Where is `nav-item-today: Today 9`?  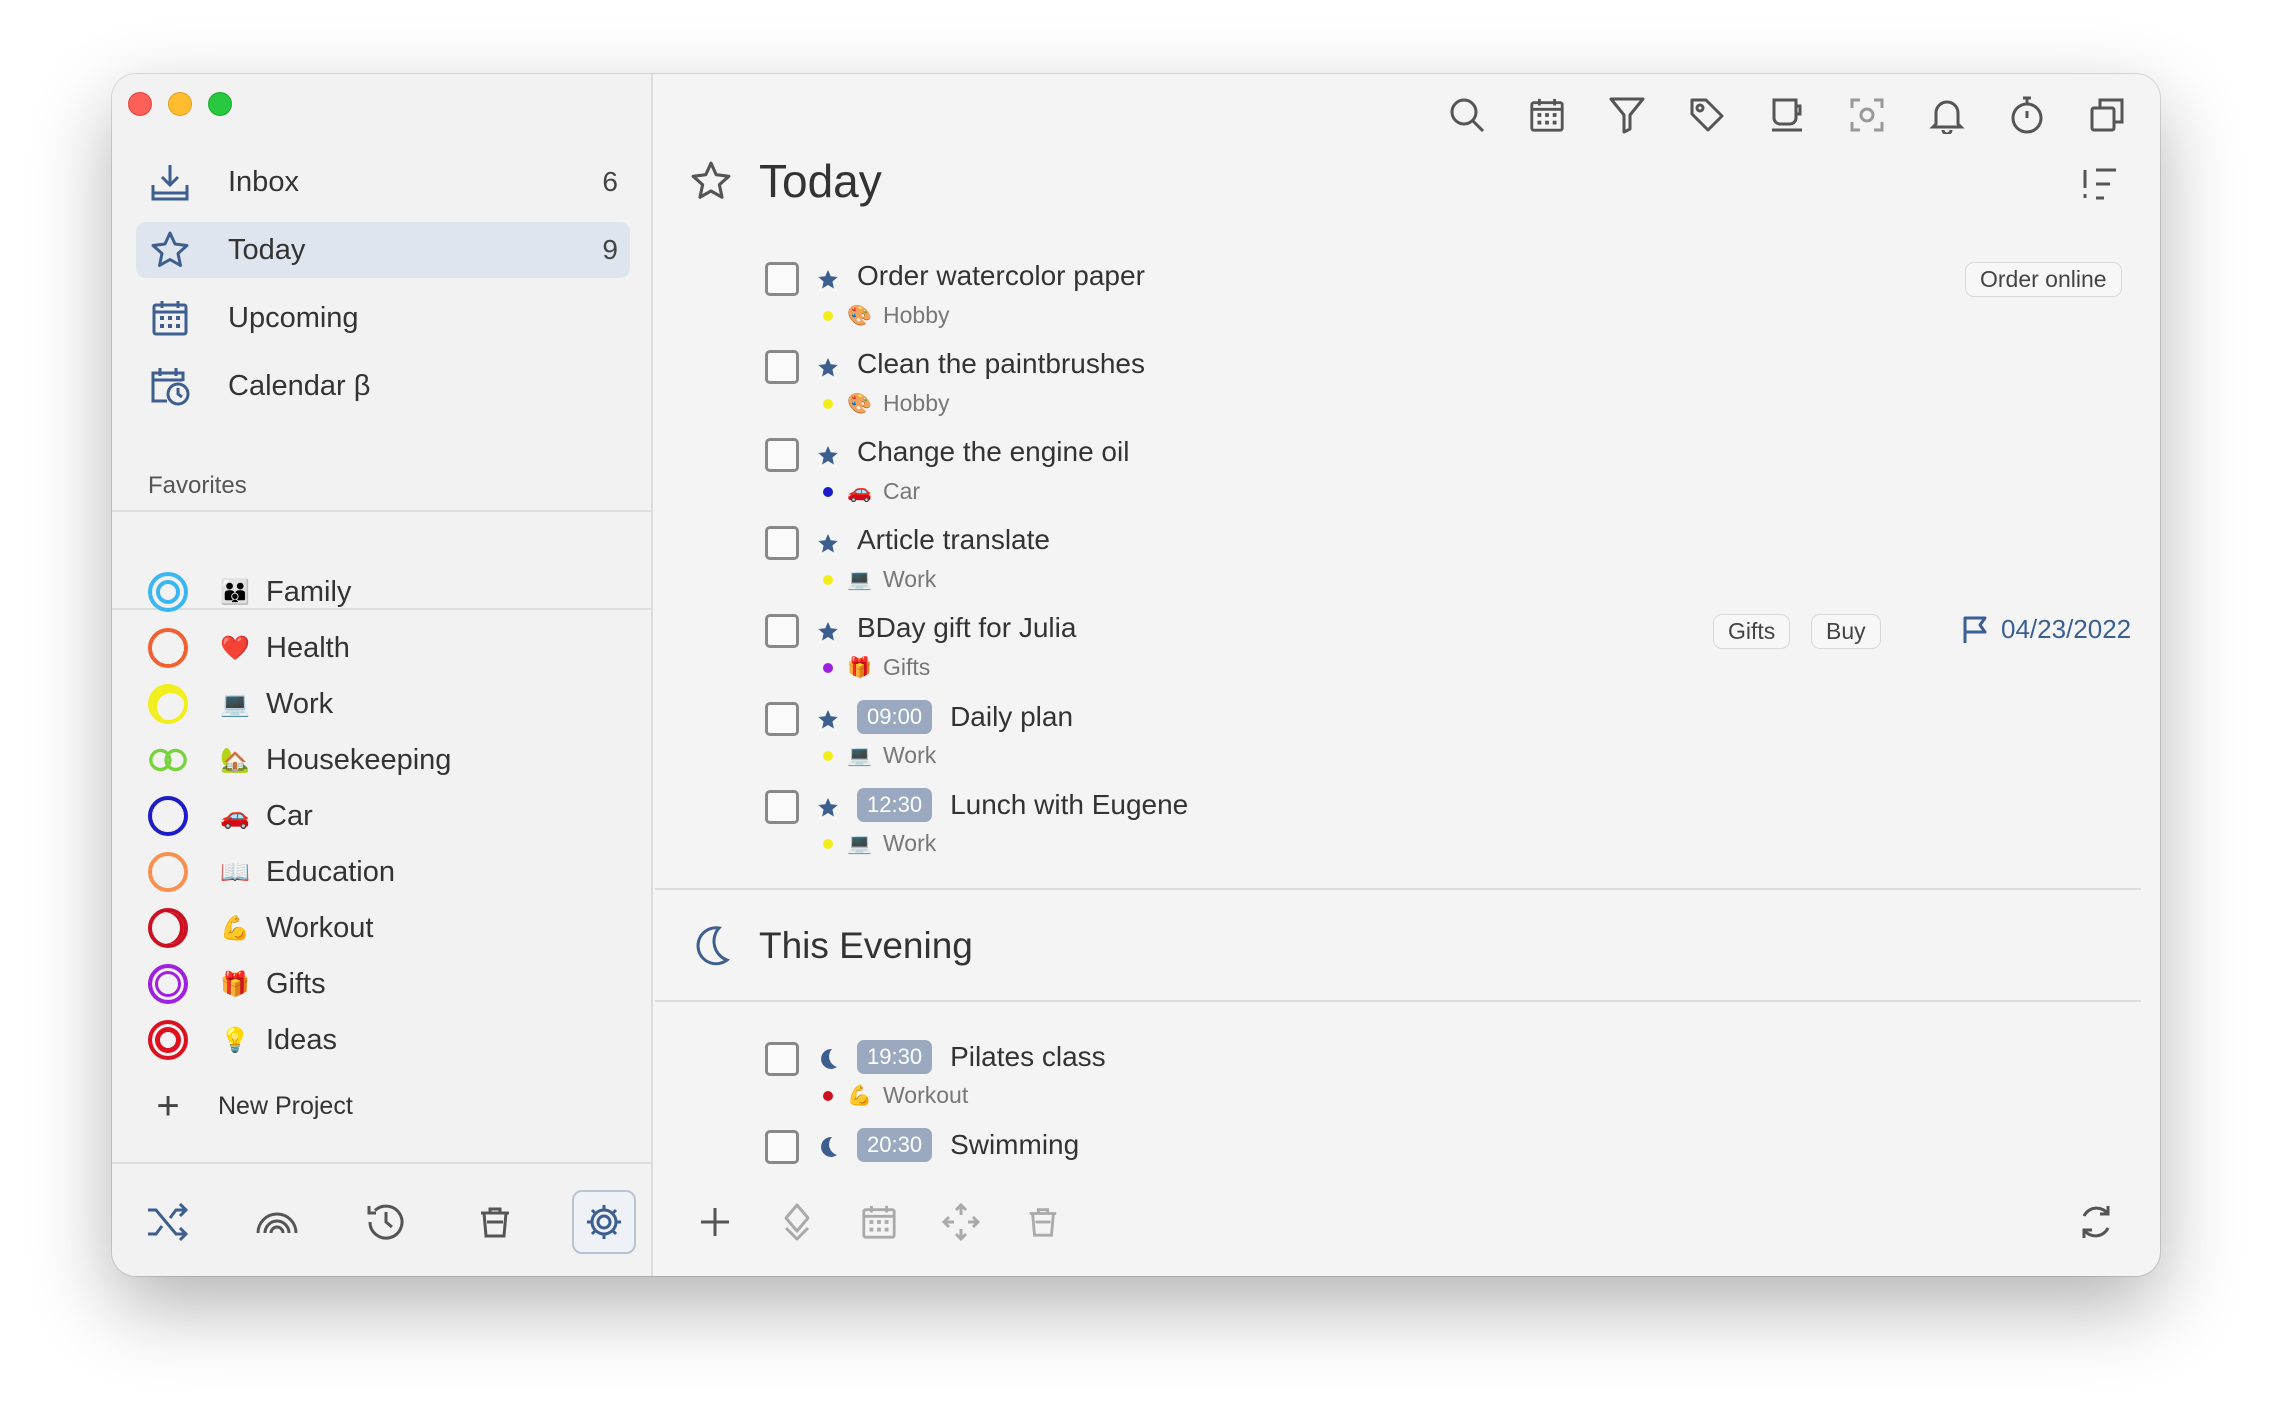 nav-item-today: Today 9 is located at coordinates (383, 250).